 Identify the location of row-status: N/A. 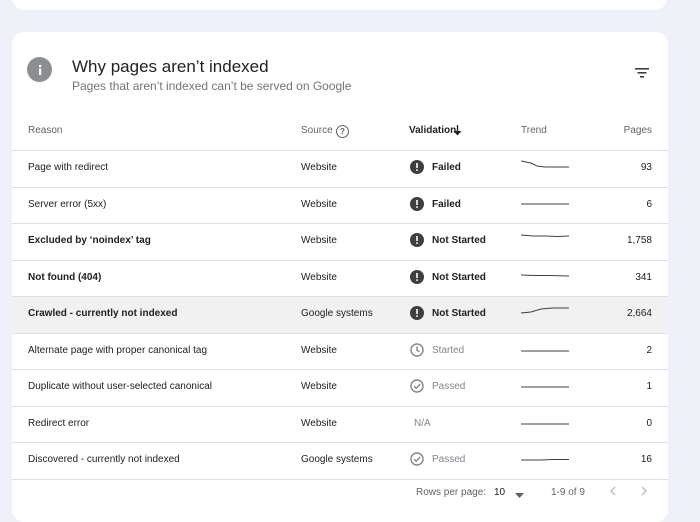
(422, 423).